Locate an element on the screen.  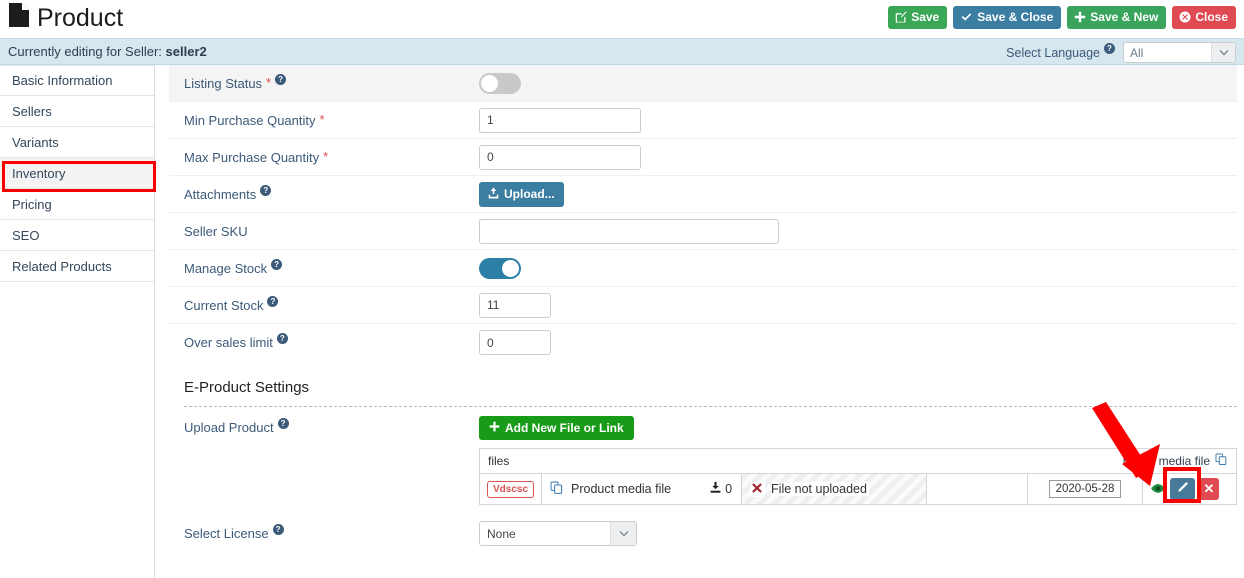
sidebar-label: Basic Information is located at coordinates (62, 80).